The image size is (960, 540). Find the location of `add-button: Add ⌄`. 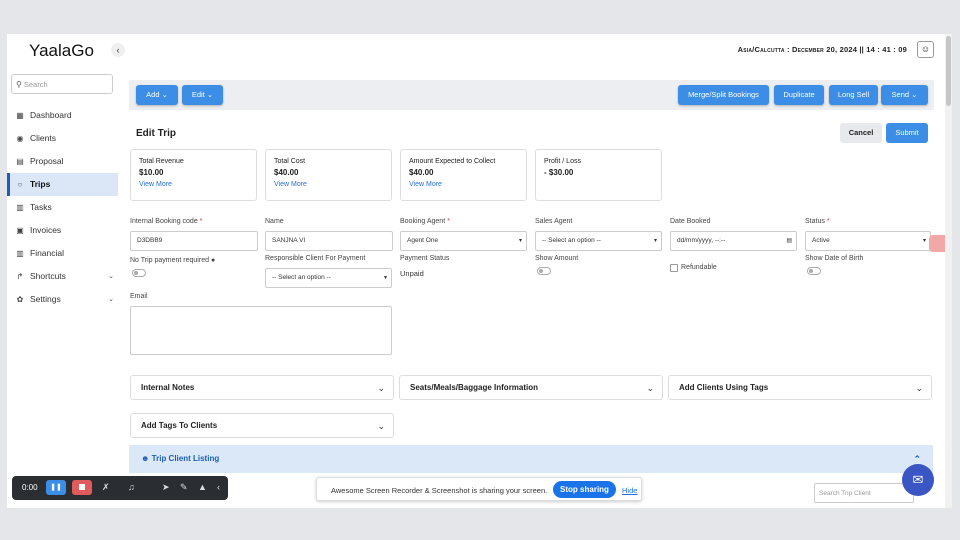

add-button: Add ⌄ is located at coordinates (157, 95).